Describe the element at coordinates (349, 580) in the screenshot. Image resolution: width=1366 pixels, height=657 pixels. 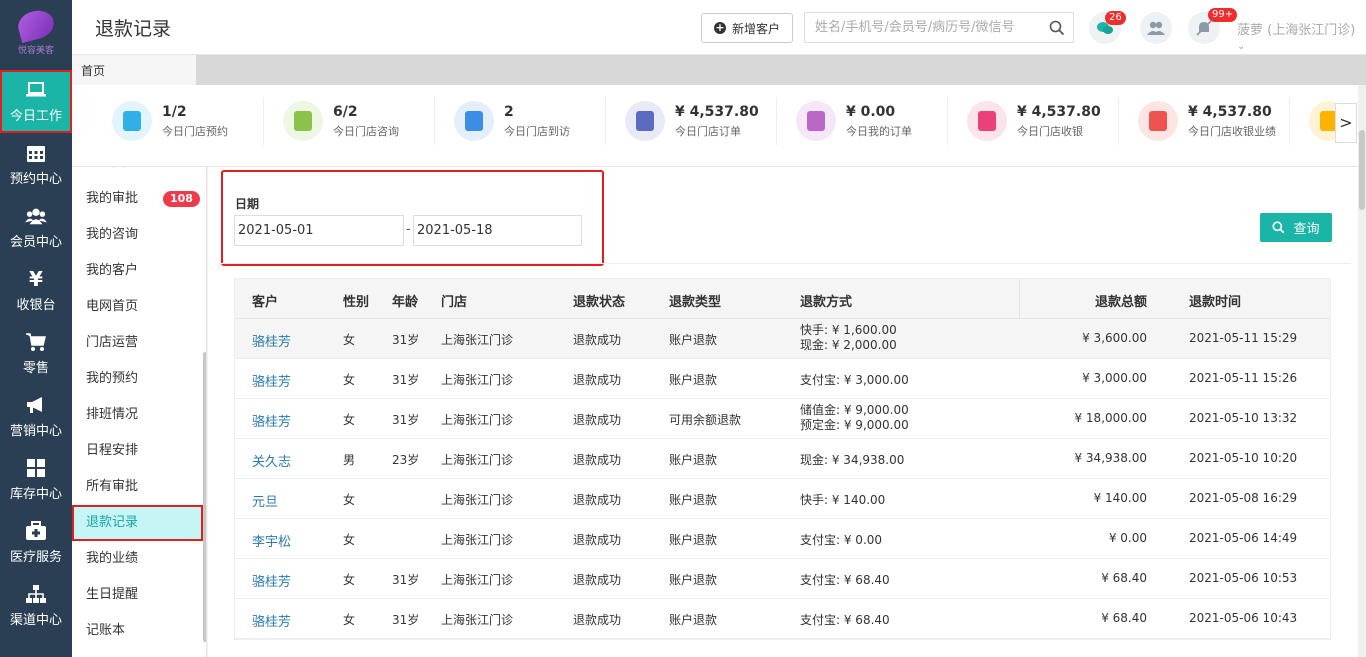
I see `cell-gender: 女` at that location.